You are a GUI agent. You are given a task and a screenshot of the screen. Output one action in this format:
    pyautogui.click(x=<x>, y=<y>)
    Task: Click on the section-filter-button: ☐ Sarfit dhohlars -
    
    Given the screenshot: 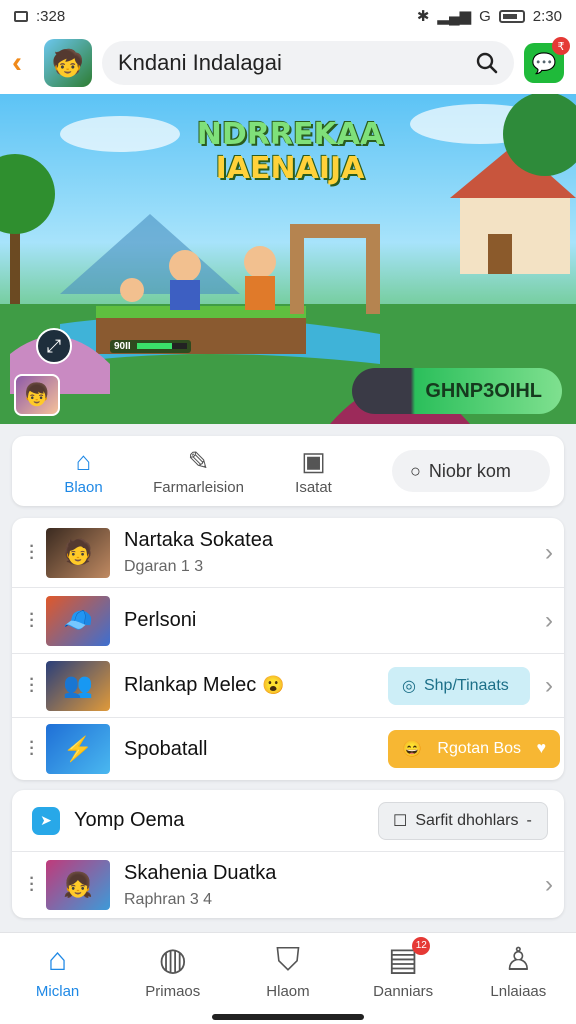 What is the action you would take?
    pyautogui.click(x=463, y=820)
    